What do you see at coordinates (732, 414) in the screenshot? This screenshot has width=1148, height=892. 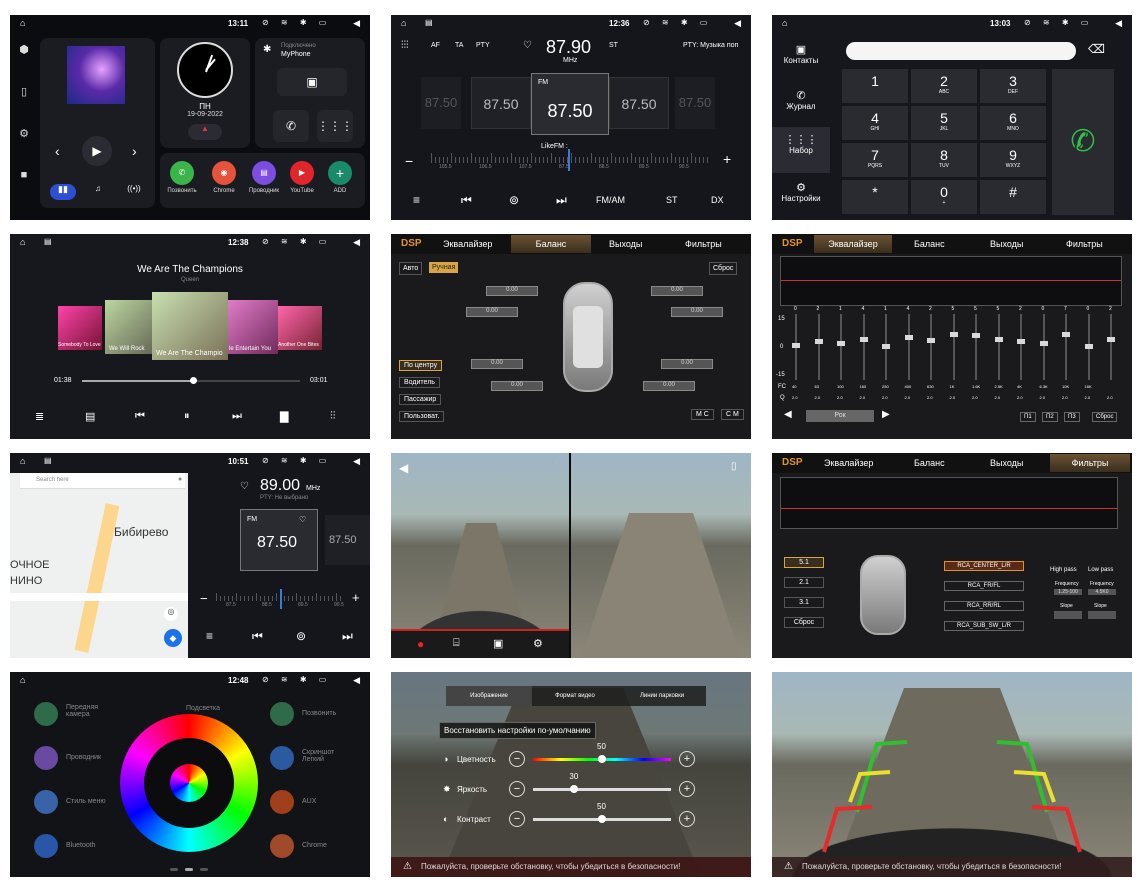 I see `cm-button: C M` at bounding box center [732, 414].